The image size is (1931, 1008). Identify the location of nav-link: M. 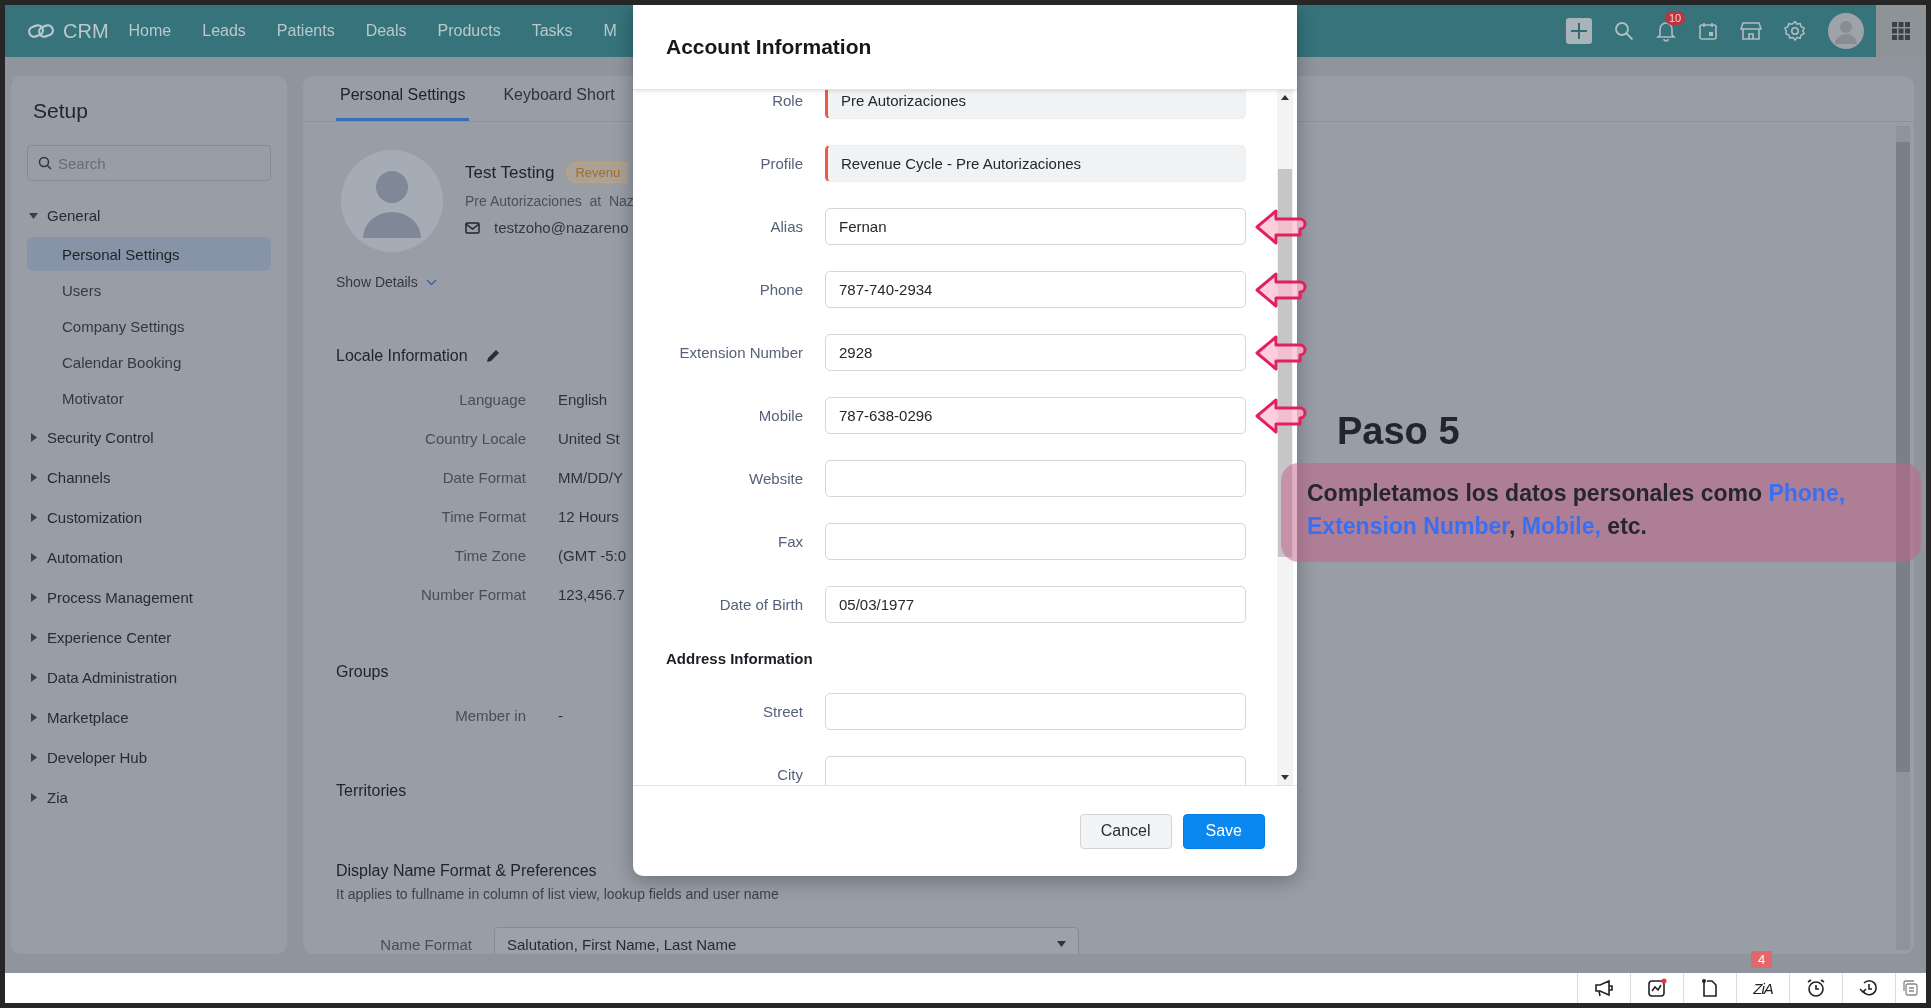
(610, 31).